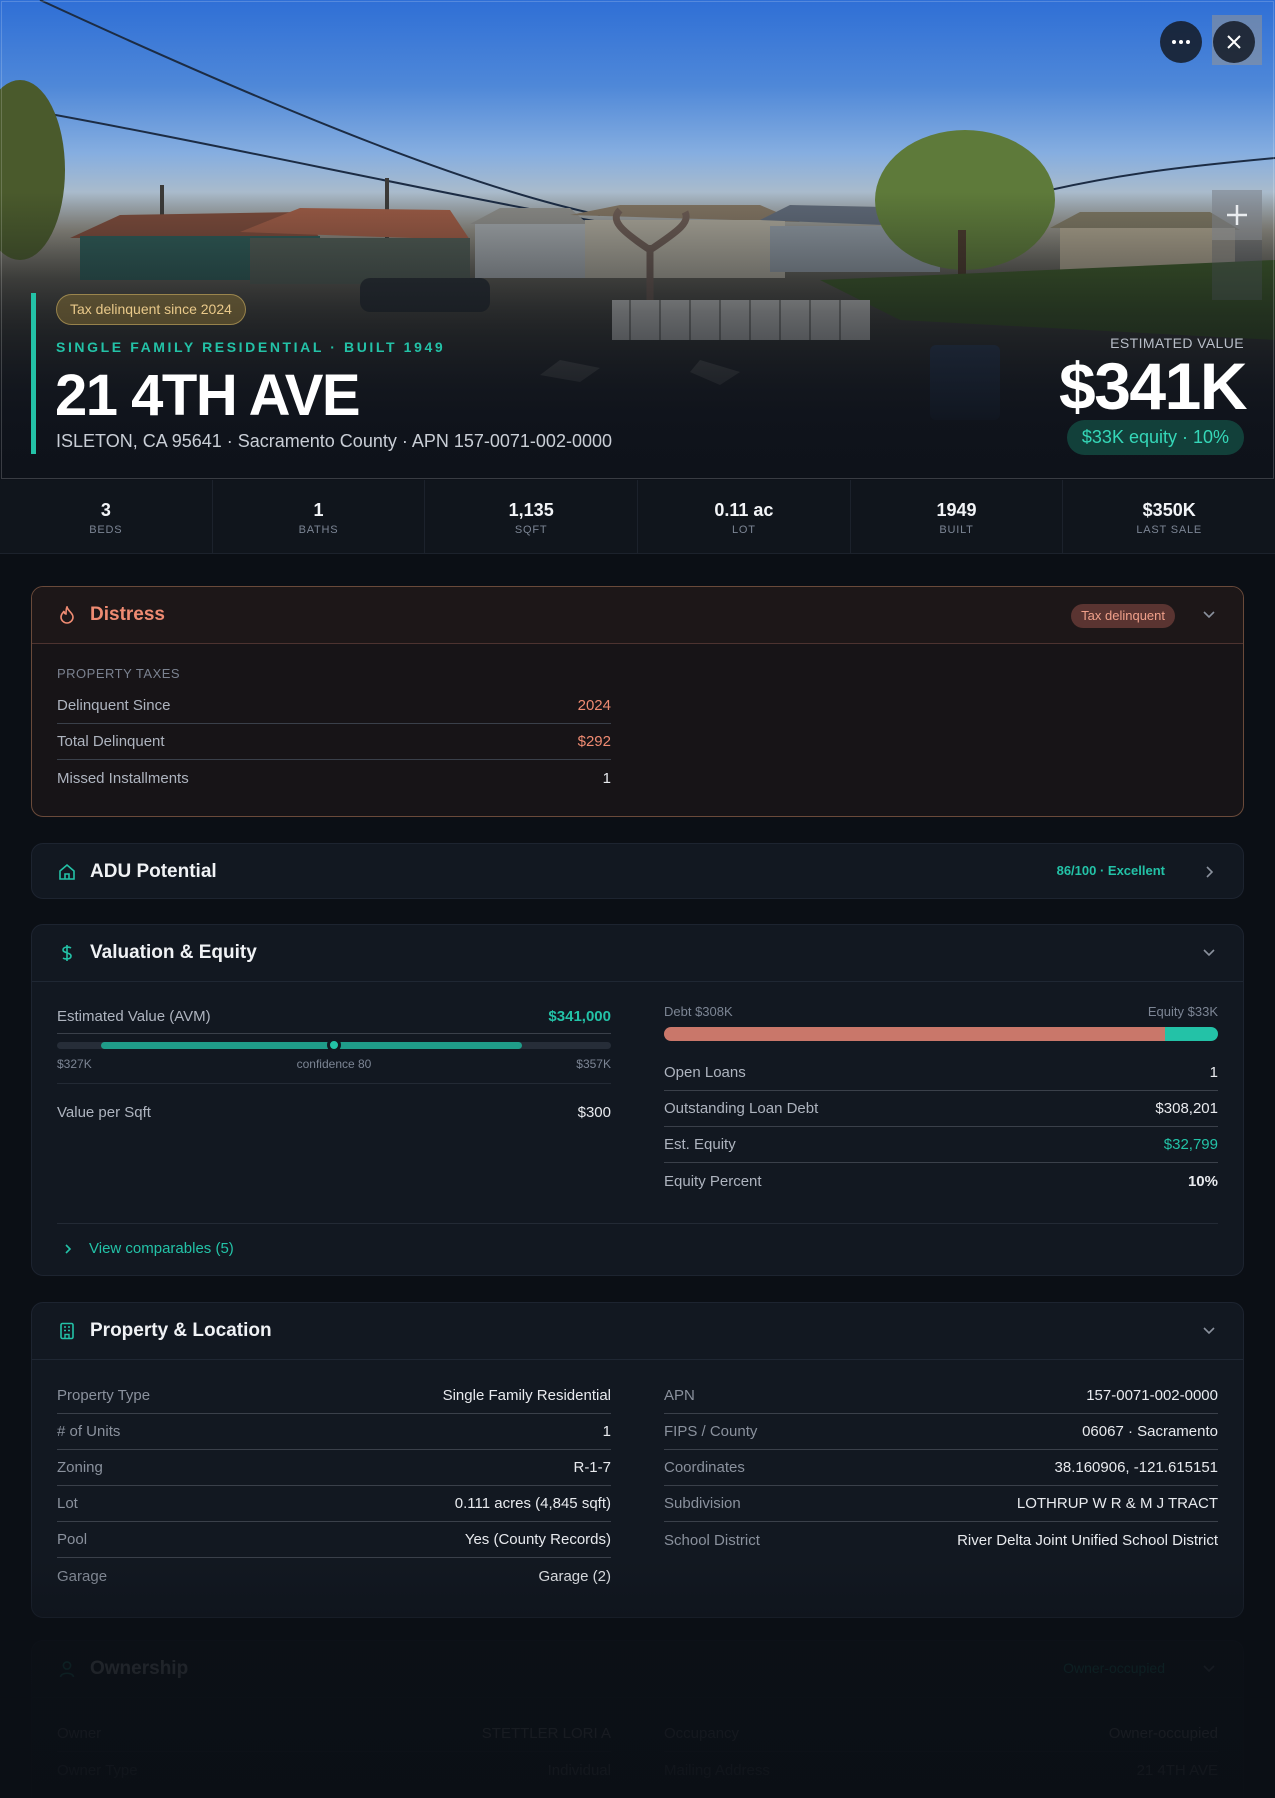 The height and width of the screenshot is (1798, 1275). Describe the element at coordinates (33, 373) in the screenshot. I see `hero-accent-bar` at that location.